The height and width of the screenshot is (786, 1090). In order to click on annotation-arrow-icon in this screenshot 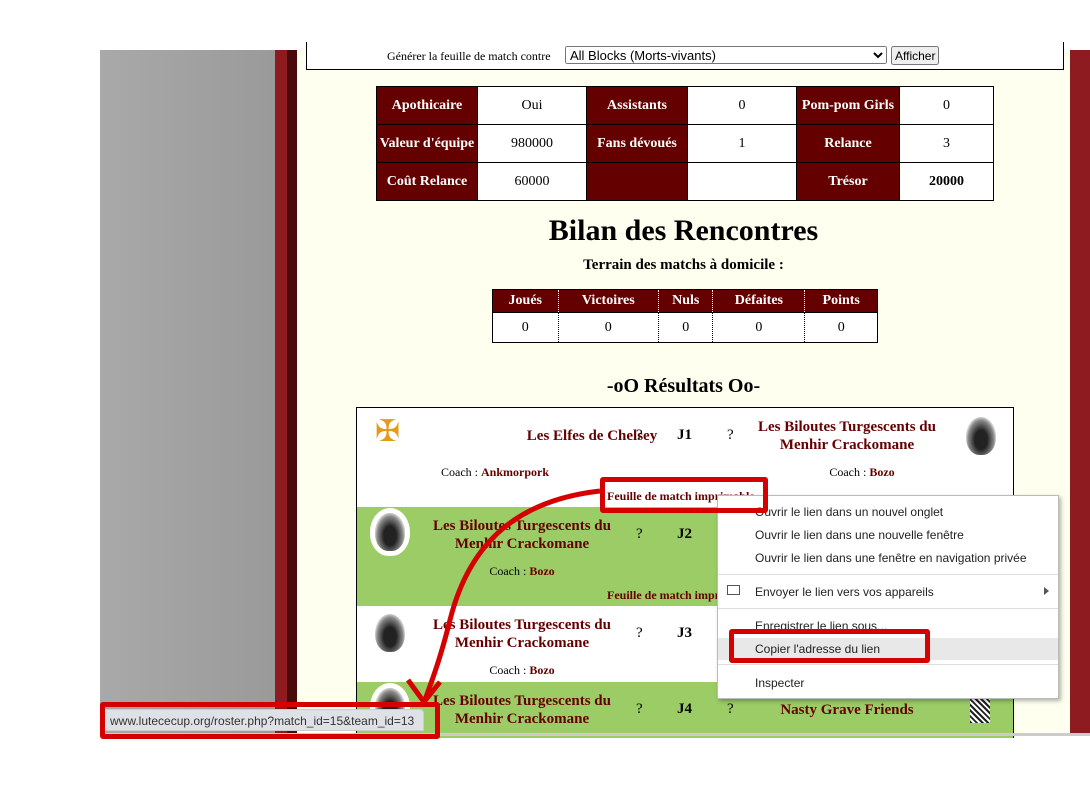, I will do `click(503, 597)`.